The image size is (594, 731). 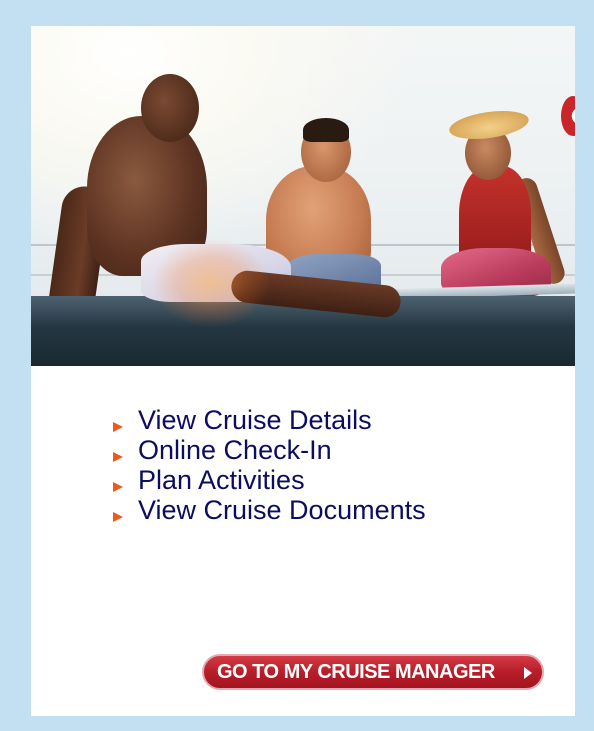 What do you see at coordinates (528, 673) in the screenshot?
I see `chevron-right-icon` at bounding box center [528, 673].